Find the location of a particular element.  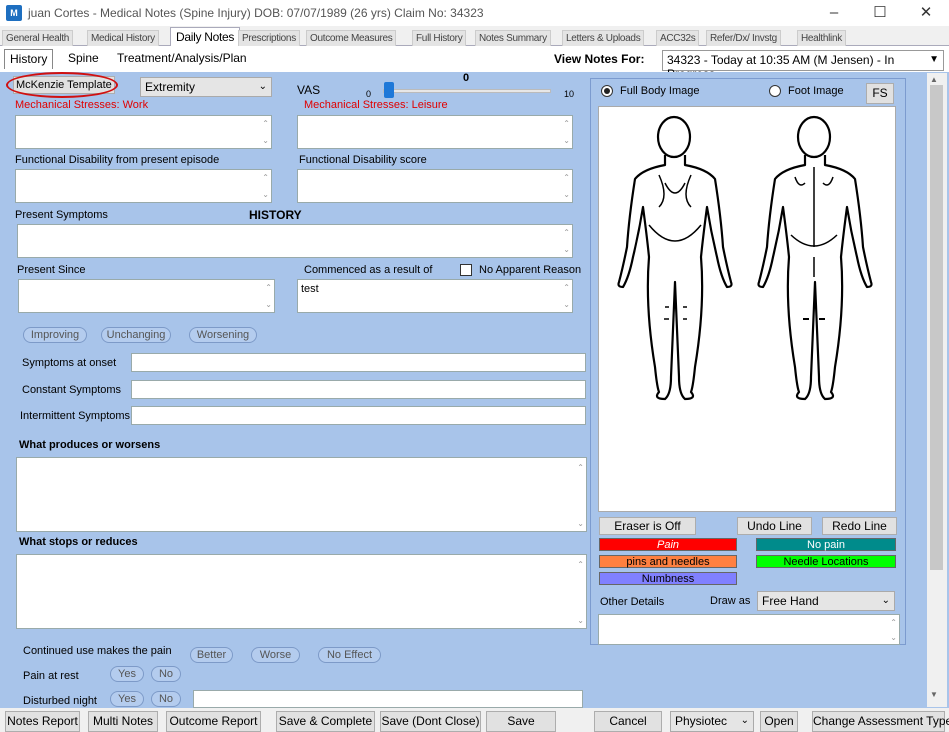

vas-slider-track is located at coordinates (467, 91).